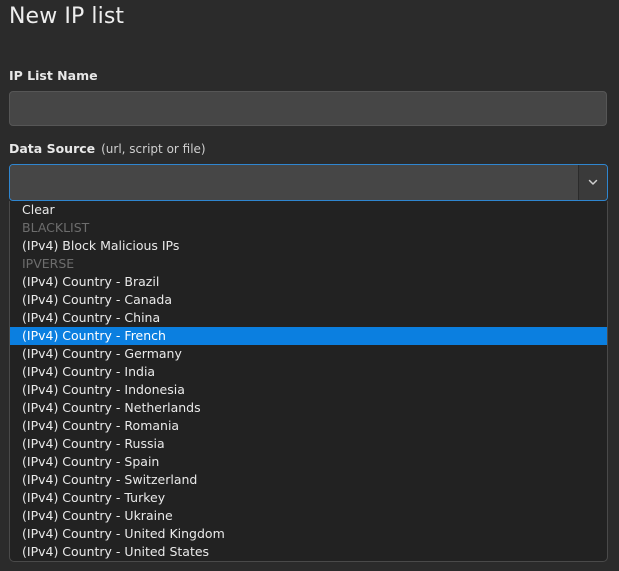 The height and width of the screenshot is (571, 619). What do you see at coordinates (308, 408) in the screenshot?
I see `dropdown-option: (IPv4) Country - Netherlands` at bounding box center [308, 408].